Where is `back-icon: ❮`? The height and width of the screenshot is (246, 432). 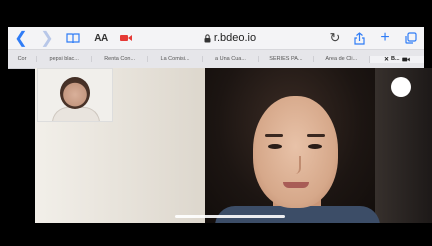
back-icon: ❮ is located at coordinates (21, 38).